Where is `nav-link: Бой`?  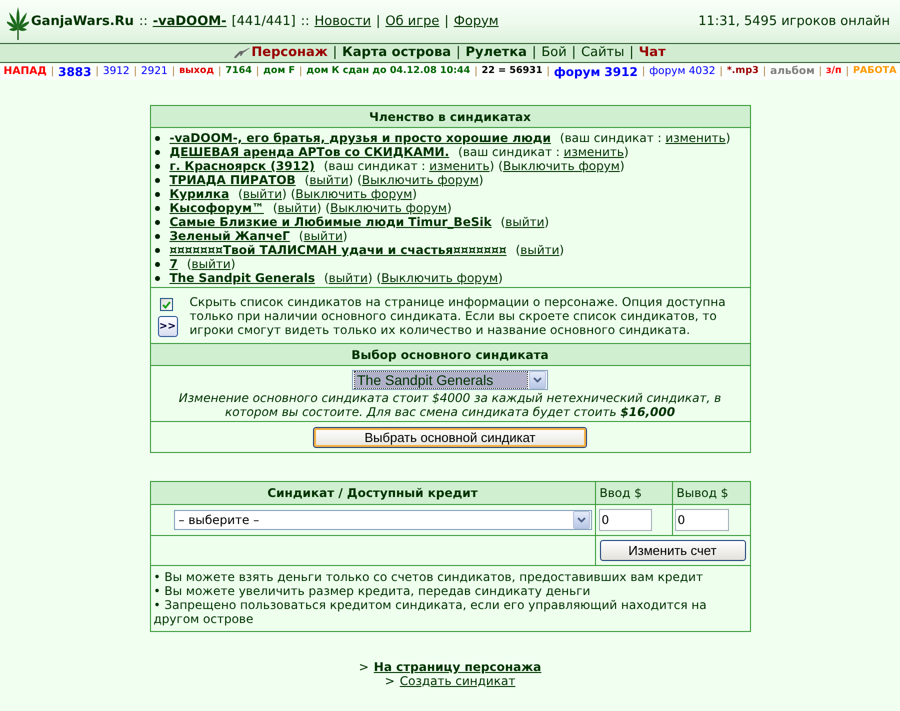 nav-link: Бой is located at coordinates (554, 53).